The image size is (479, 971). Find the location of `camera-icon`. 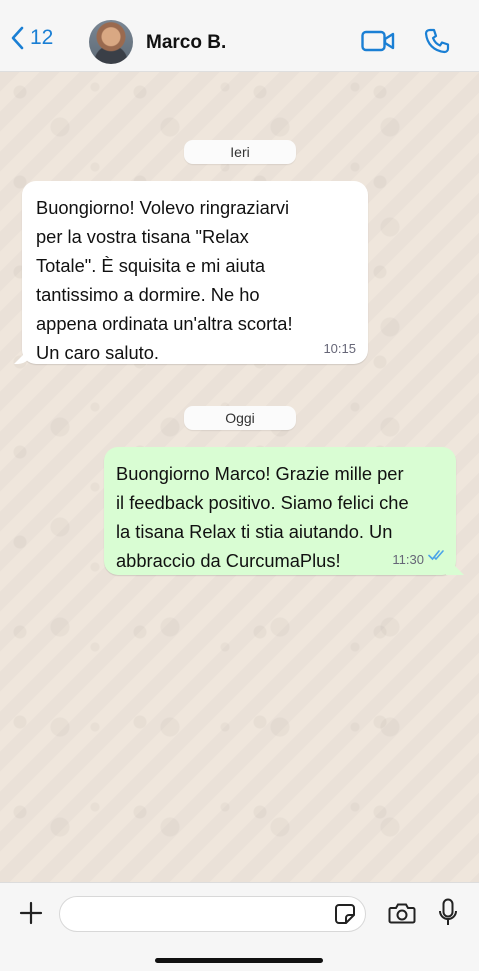

camera-icon is located at coordinates (402, 915).